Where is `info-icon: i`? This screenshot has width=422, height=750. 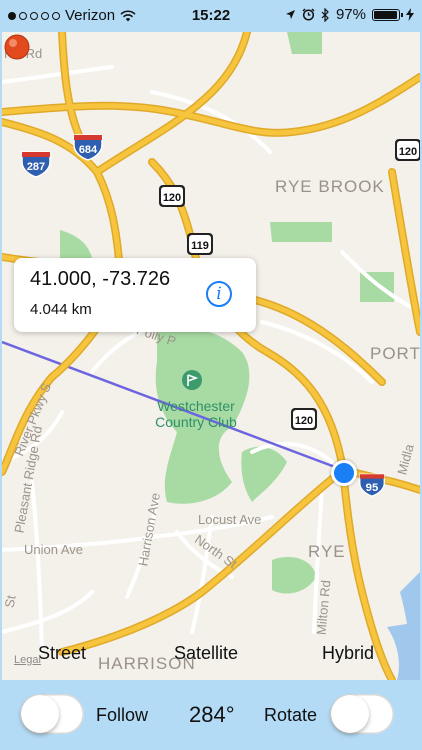 info-icon: i is located at coordinates (219, 294).